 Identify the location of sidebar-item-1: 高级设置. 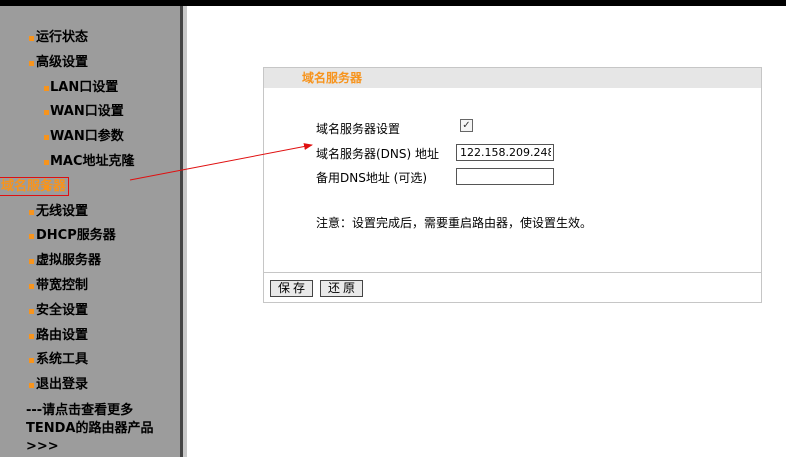
(90, 63).